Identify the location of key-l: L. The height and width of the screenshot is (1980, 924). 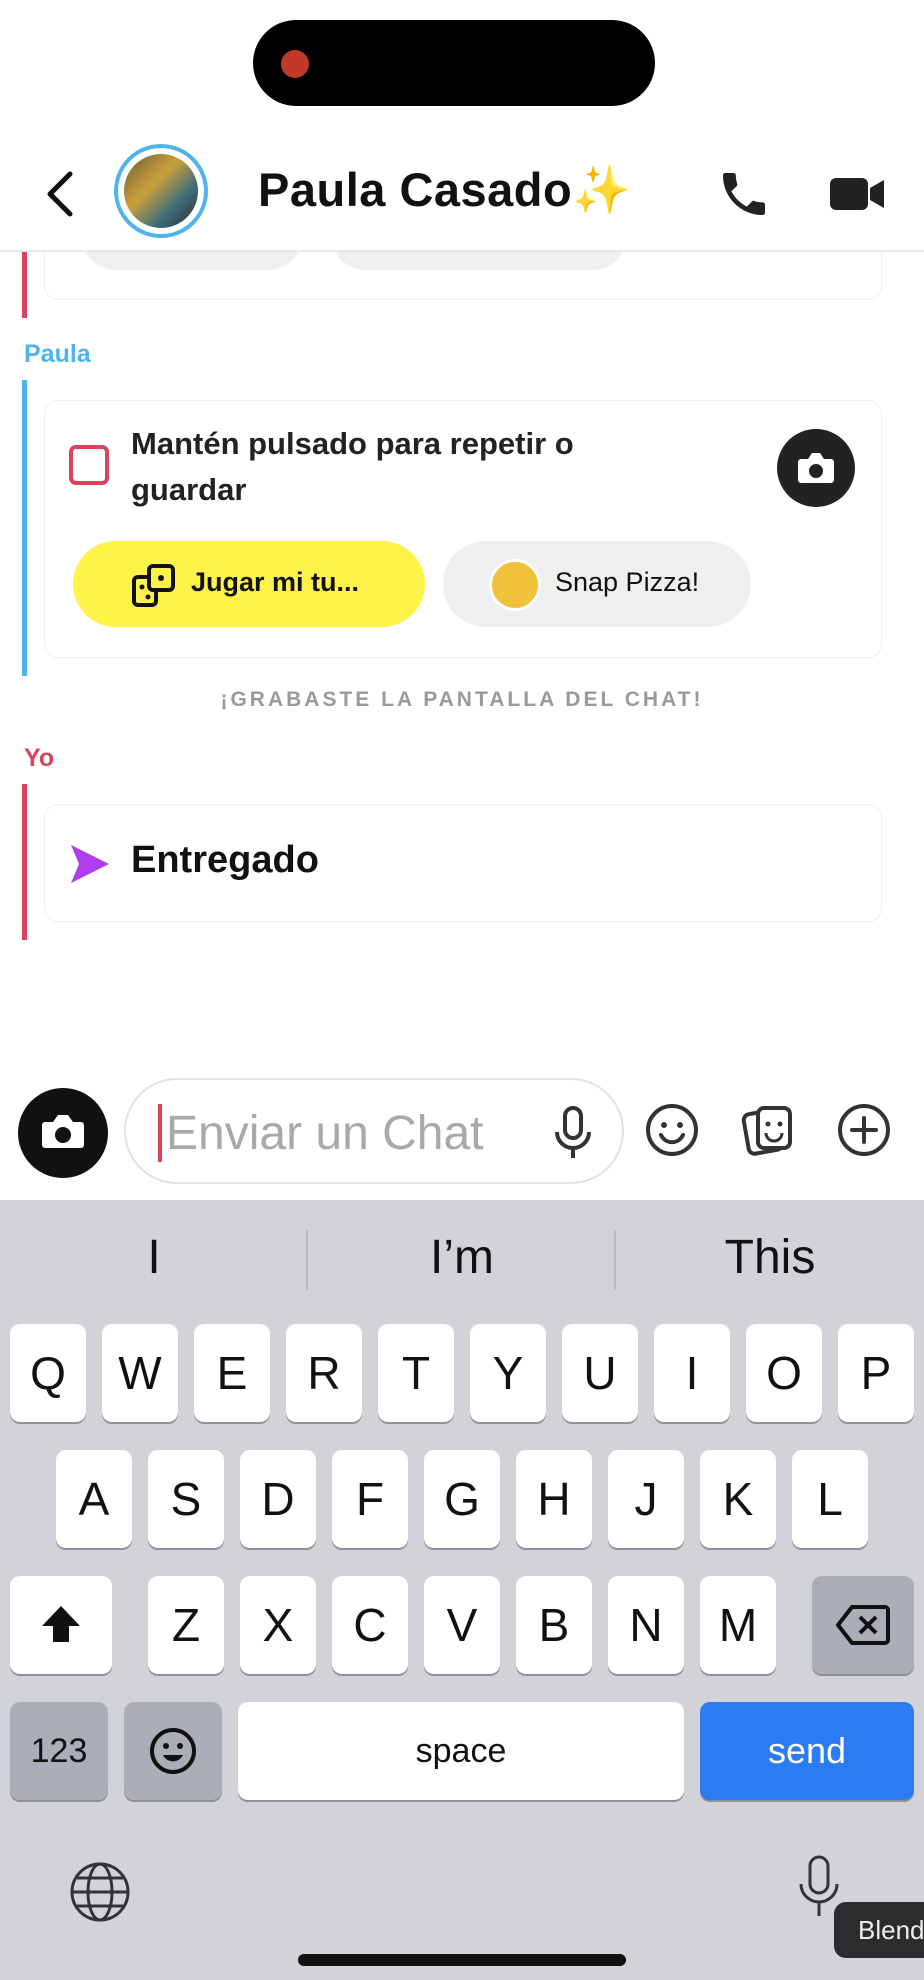
(830, 1499).